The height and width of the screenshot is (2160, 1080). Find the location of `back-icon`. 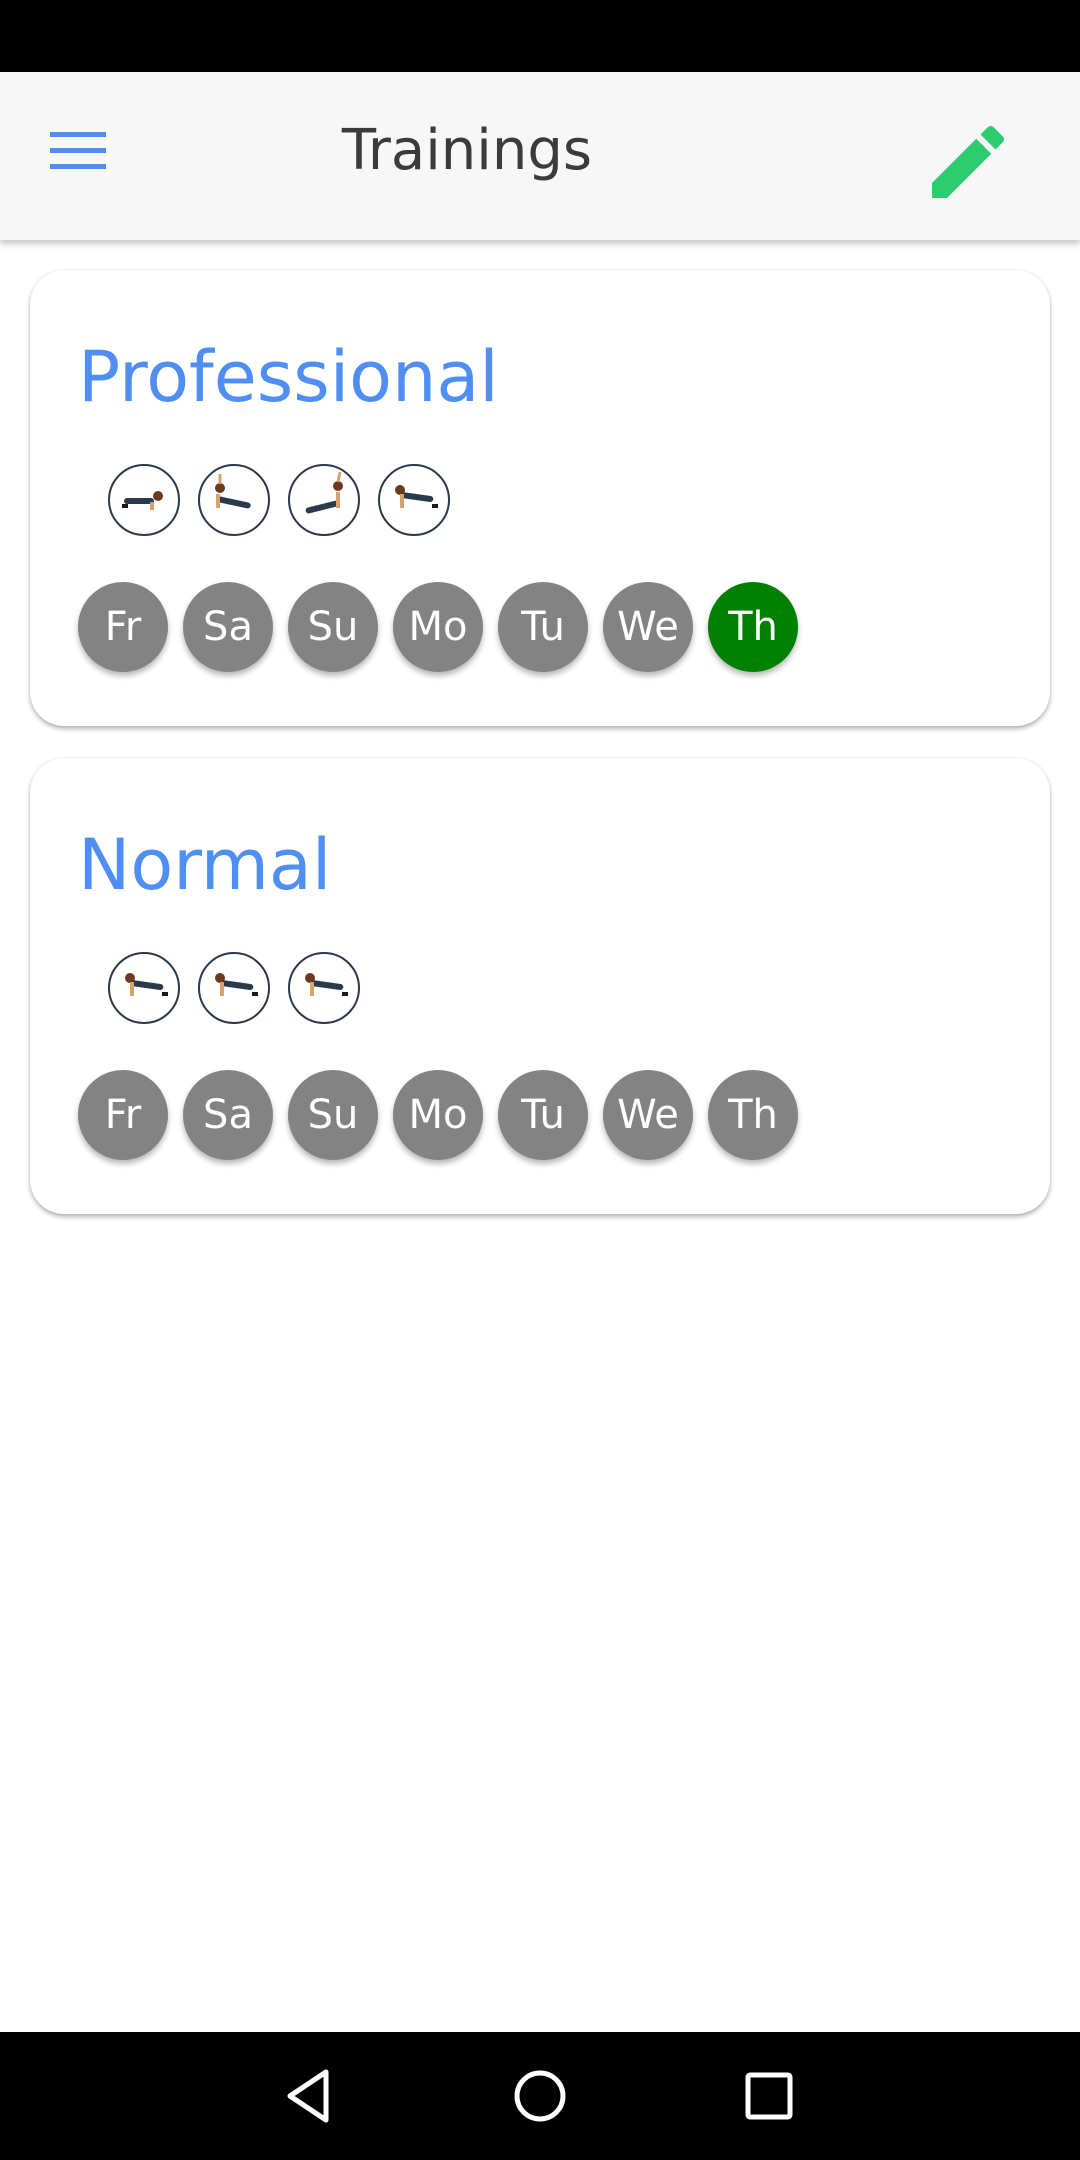

back-icon is located at coordinates (308, 2096).